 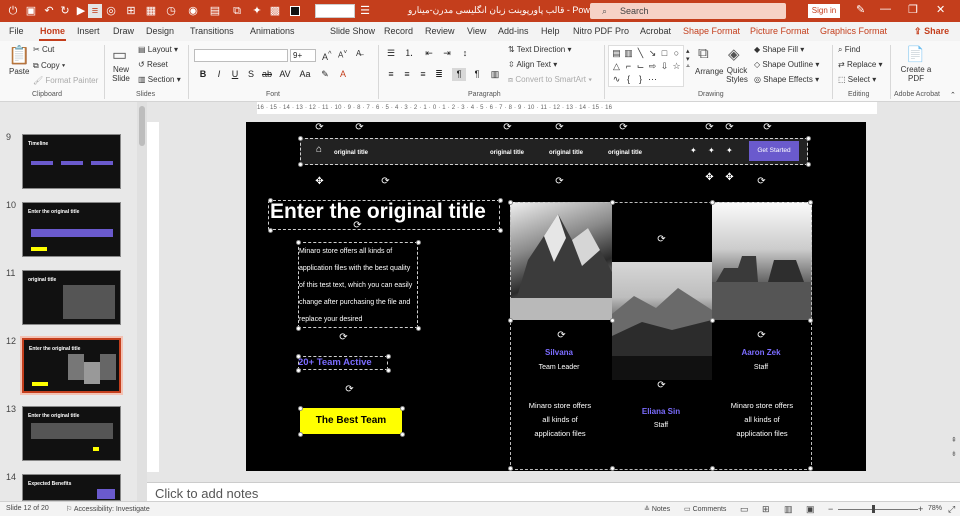 What do you see at coordinates (709, 71) in the screenshot?
I see `arrange-button: Arrange` at bounding box center [709, 71].